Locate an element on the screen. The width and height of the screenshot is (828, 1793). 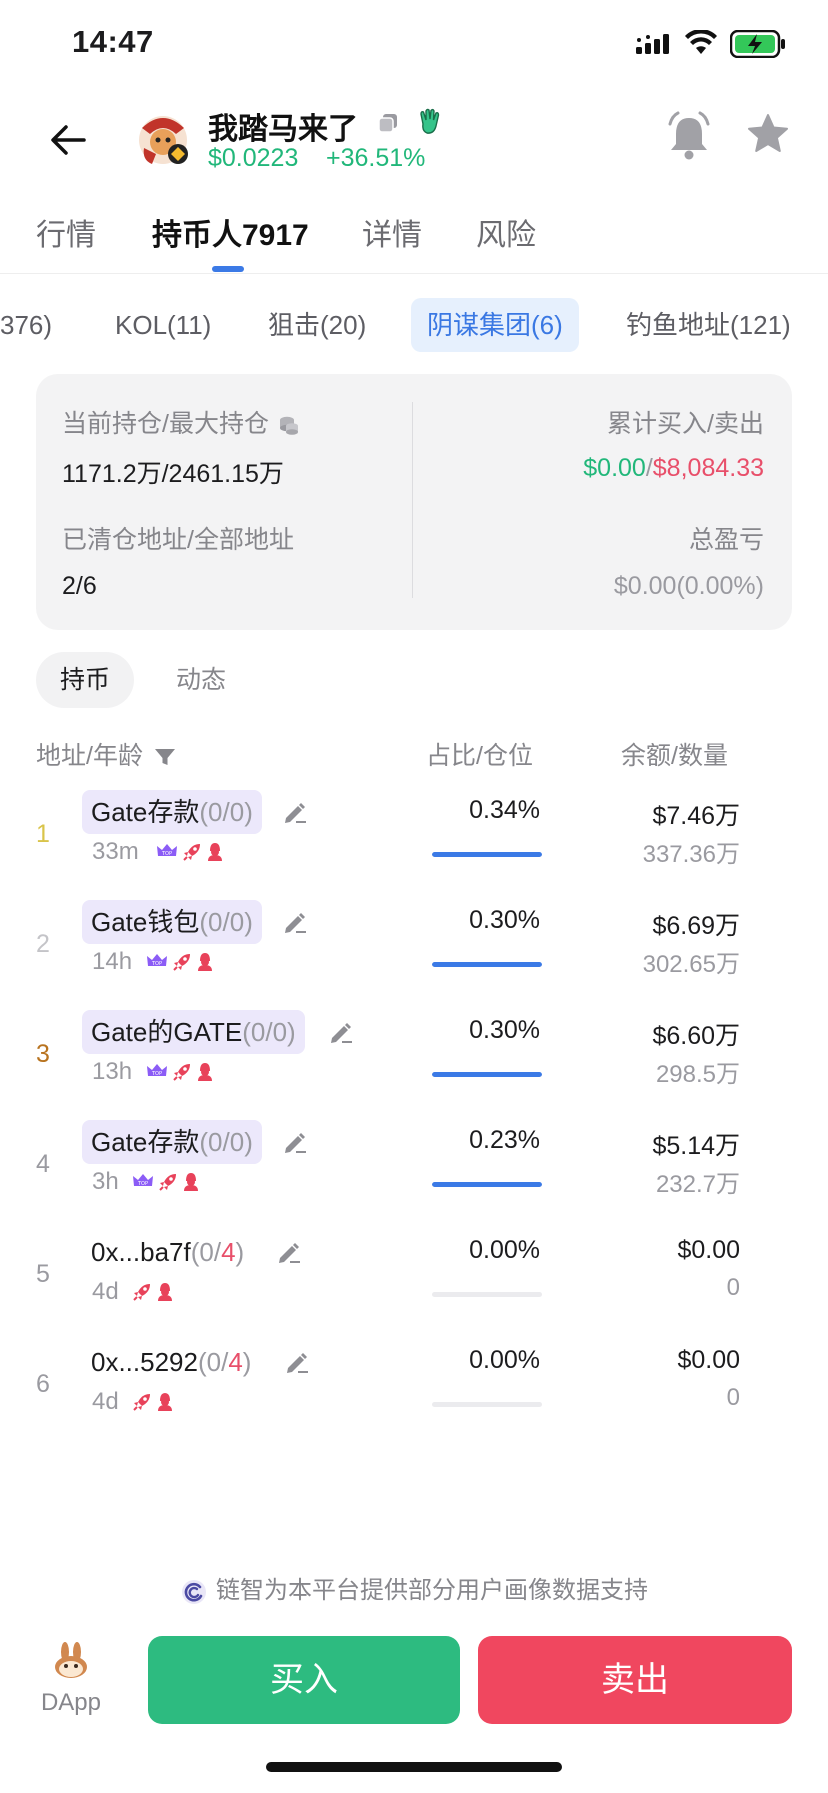
tab-market: 行情 is located at coordinates (66, 232).